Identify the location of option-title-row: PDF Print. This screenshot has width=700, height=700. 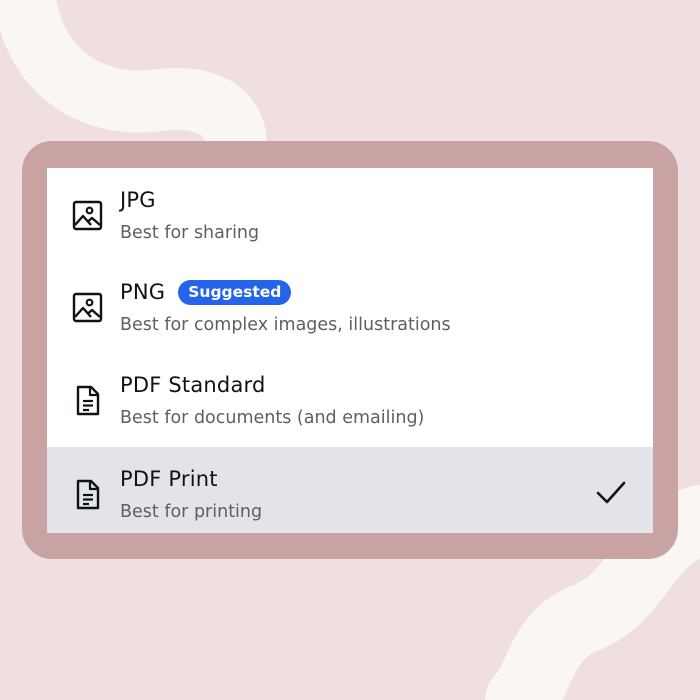
(169, 479).